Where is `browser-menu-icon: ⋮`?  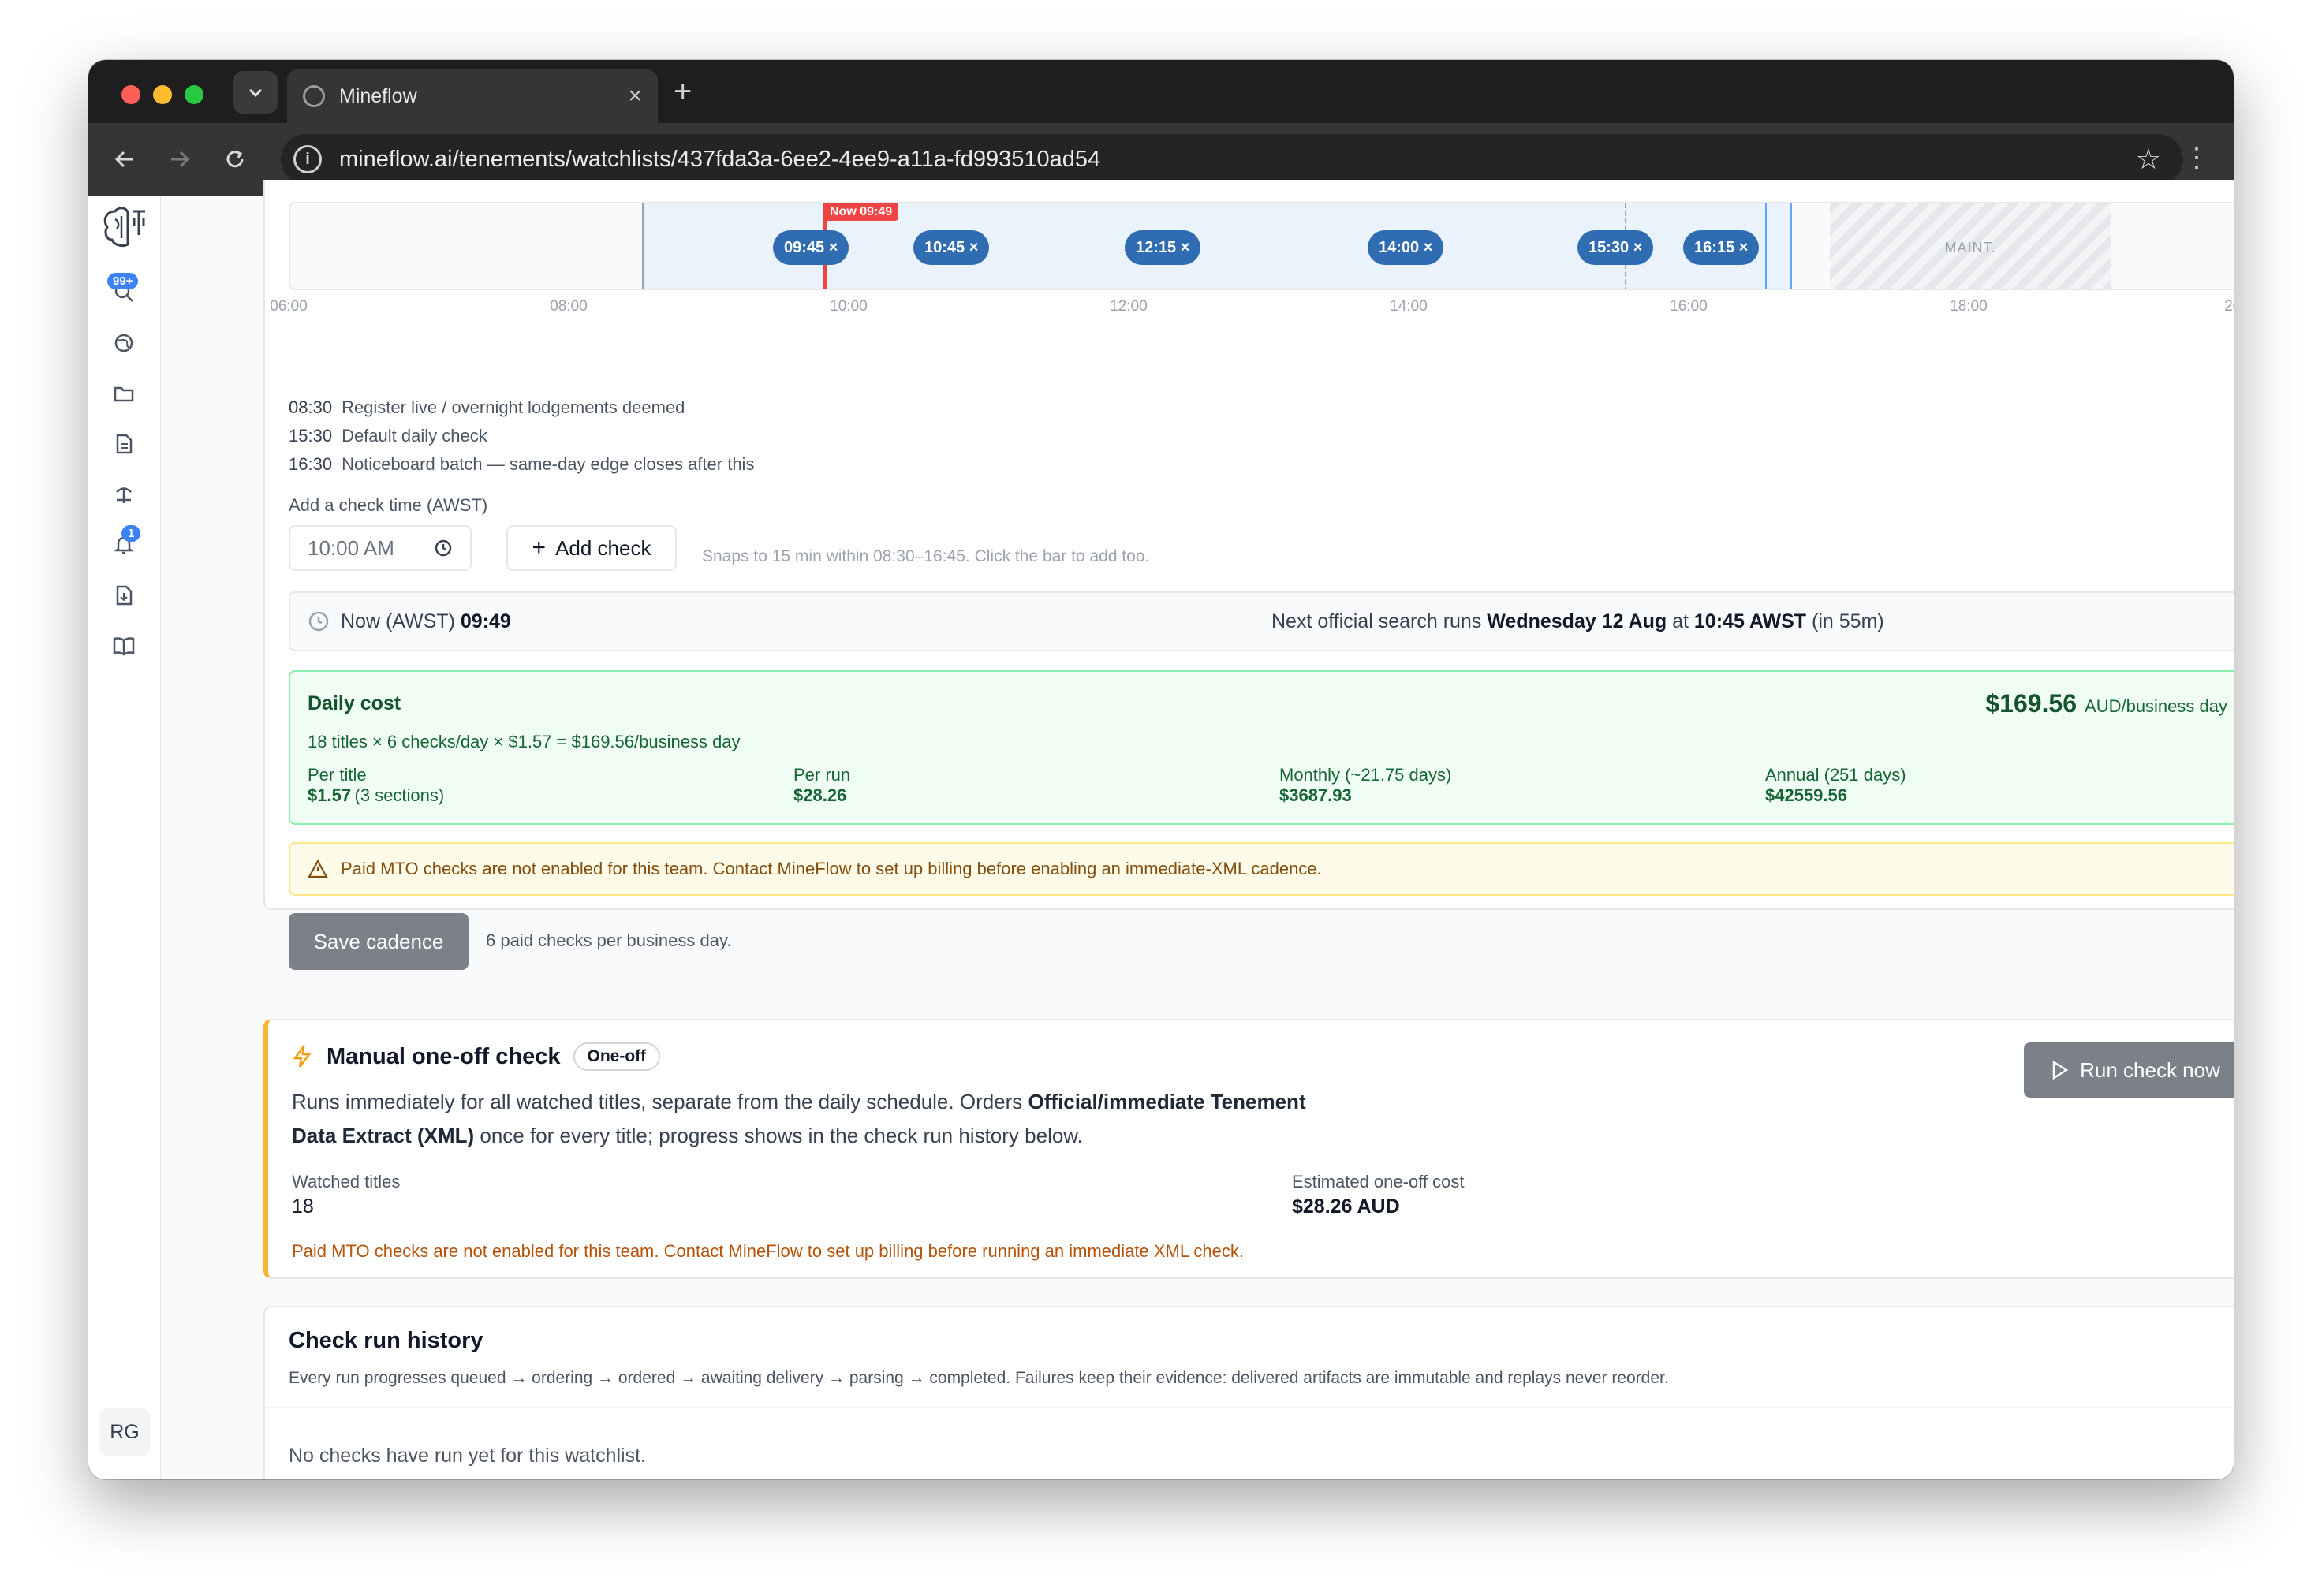 browser-menu-icon: ⋮ is located at coordinates (2196, 157).